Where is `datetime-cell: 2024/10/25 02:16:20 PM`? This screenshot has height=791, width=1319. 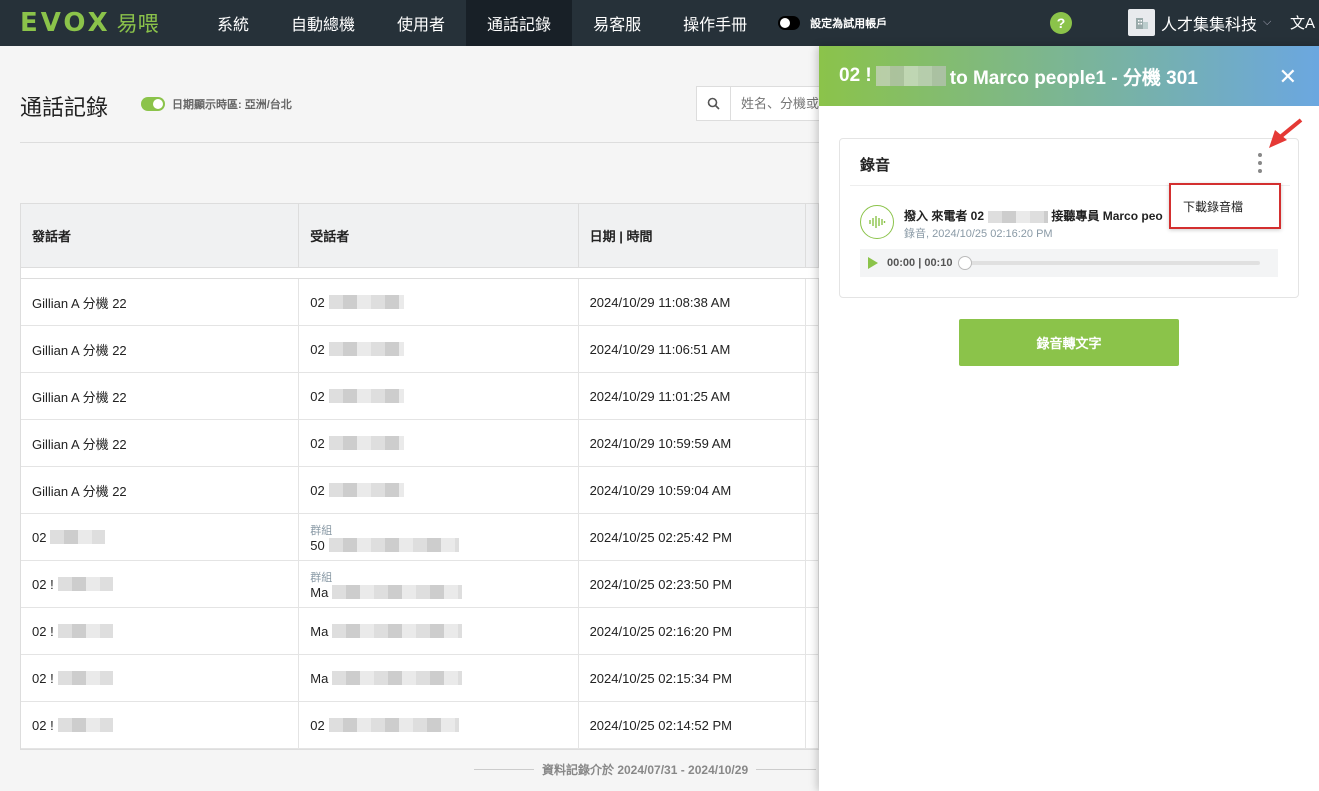 datetime-cell: 2024/10/25 02:16:20 PM is located at coordinates (692, 631).